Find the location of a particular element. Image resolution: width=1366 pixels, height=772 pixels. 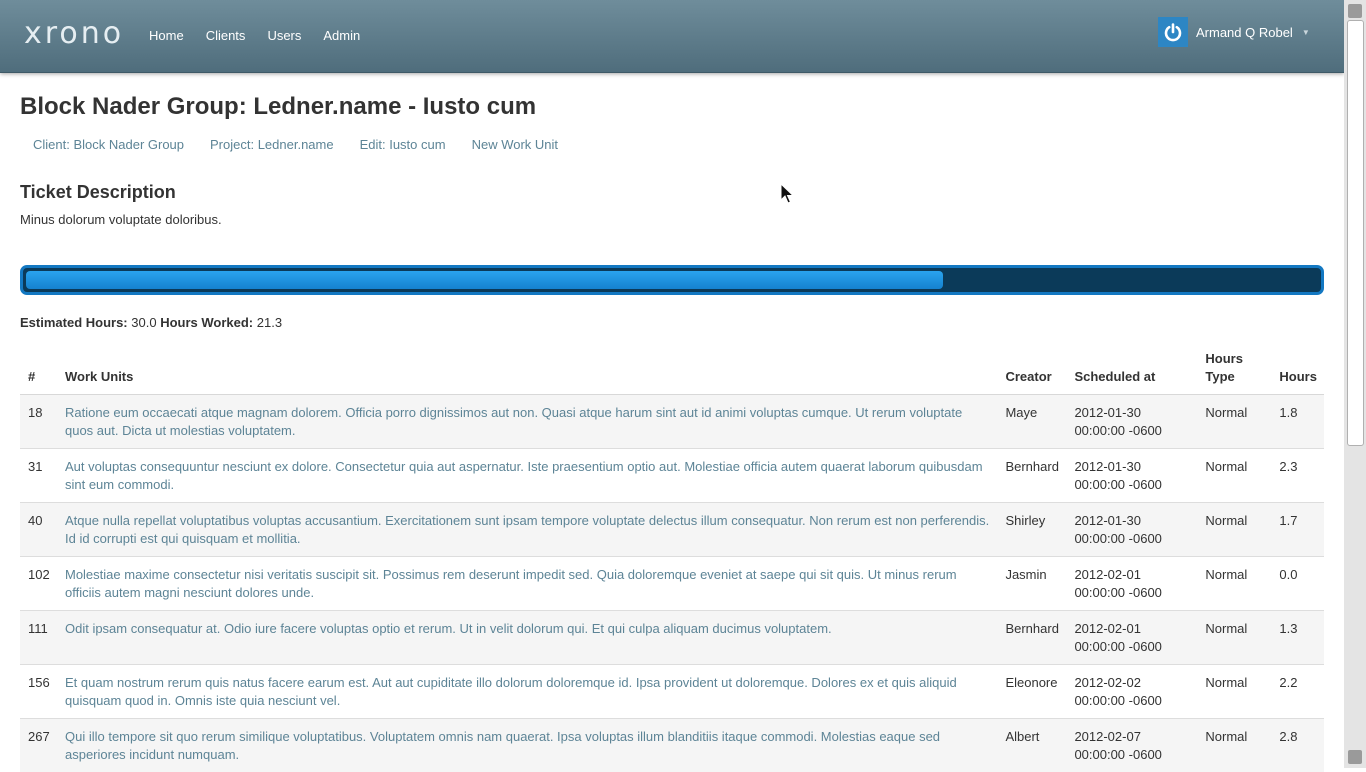

row-id: 102 is located at coordinates (38, 584).